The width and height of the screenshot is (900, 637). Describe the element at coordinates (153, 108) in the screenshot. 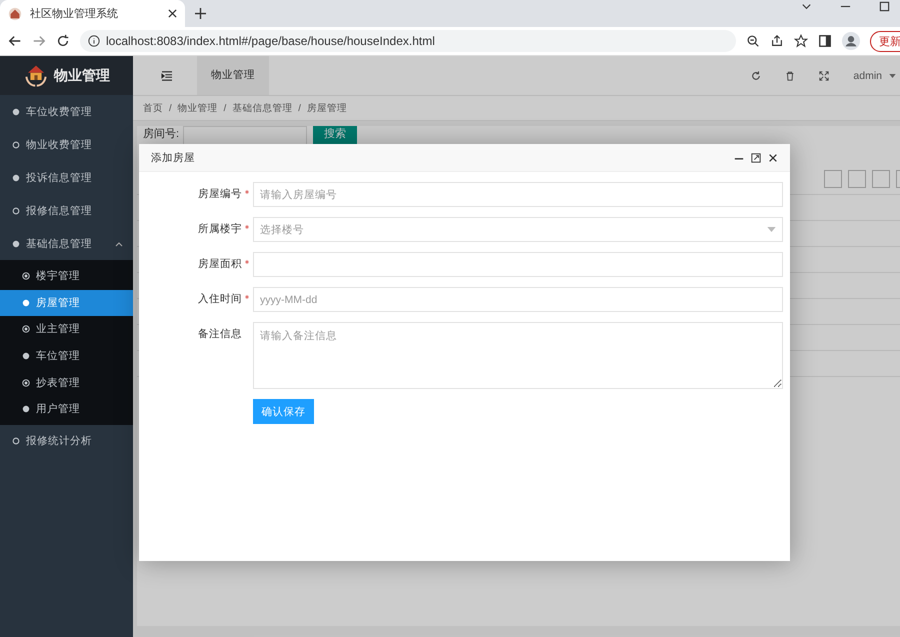

I see `breadcrumb-link: 首页` at that location.